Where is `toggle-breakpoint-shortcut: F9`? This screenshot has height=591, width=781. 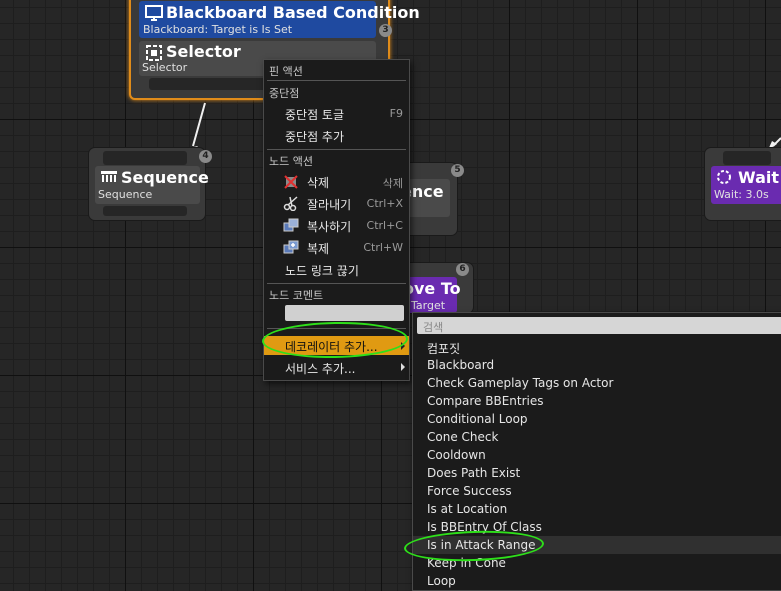
toggle-breakpoint-shortcut: F9 is located at coordinates (396, 113).